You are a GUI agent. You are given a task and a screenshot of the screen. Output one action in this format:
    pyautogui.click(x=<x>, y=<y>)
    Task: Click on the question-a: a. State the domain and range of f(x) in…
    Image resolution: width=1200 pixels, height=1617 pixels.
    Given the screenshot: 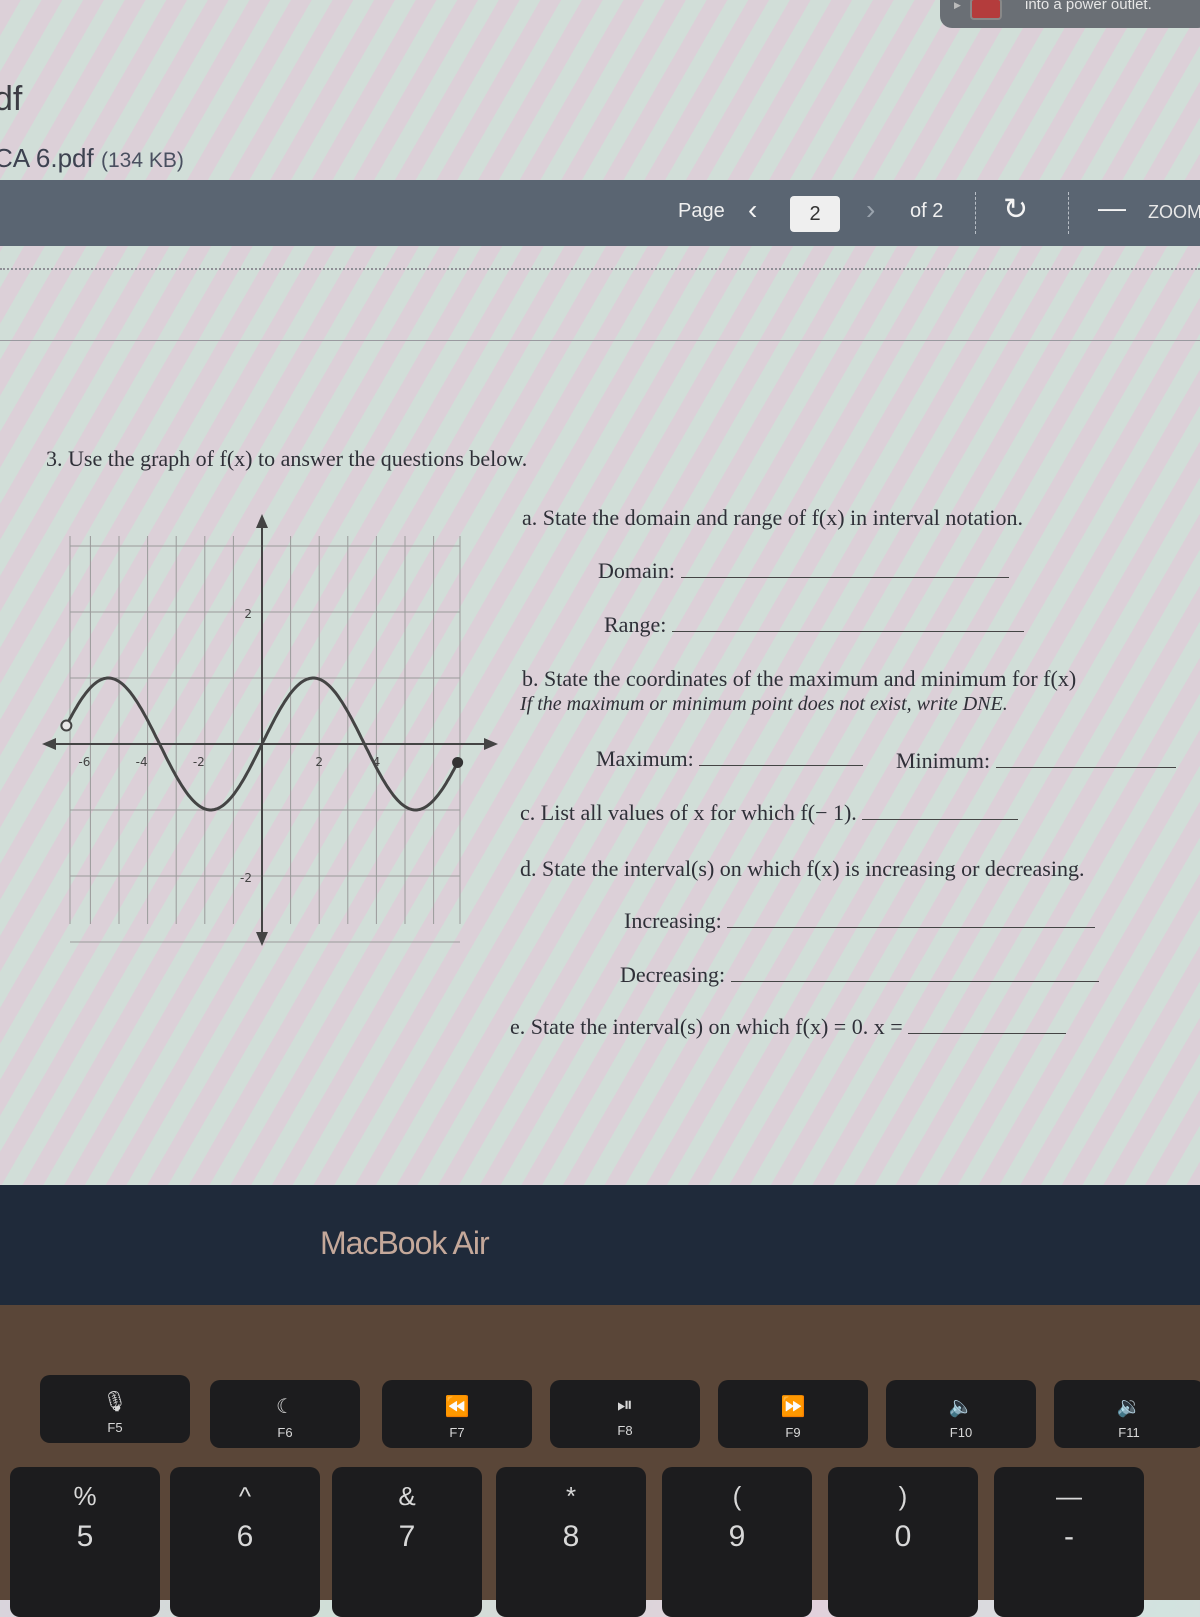 What is the action you would take?
    pyautogui.click(x=772, y=517)
    